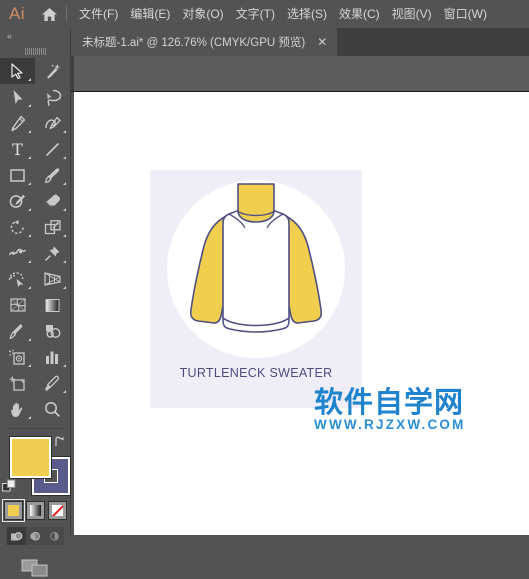 The image size is (529, 579). I want to click on magic-wand-tool, so click(52, 71).